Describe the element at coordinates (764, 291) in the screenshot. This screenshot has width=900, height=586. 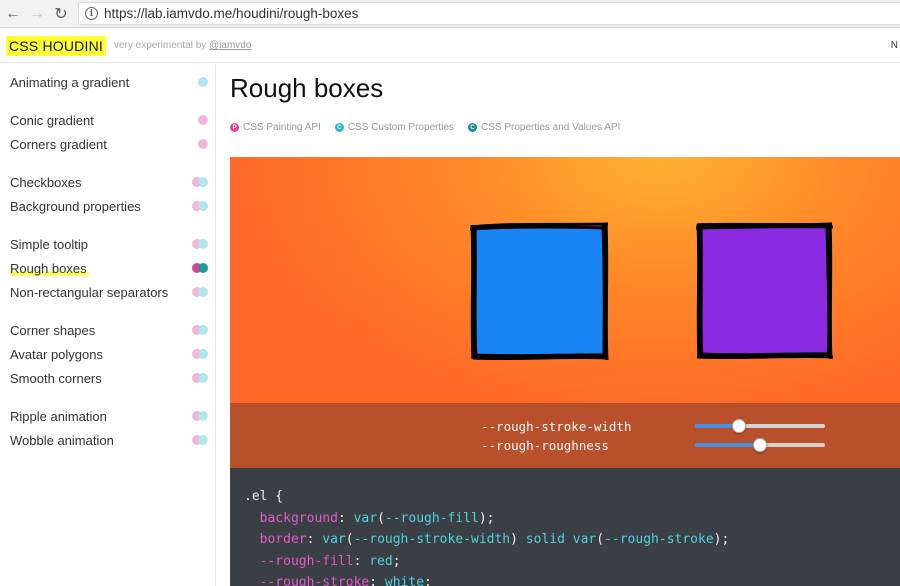
I see `rough-box-purple-graphic` at that location.